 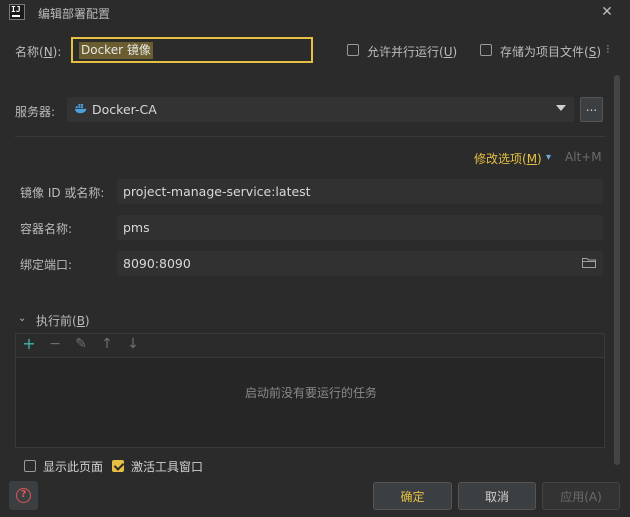 I want to click on docker-icon, so click(x=80, y=109).